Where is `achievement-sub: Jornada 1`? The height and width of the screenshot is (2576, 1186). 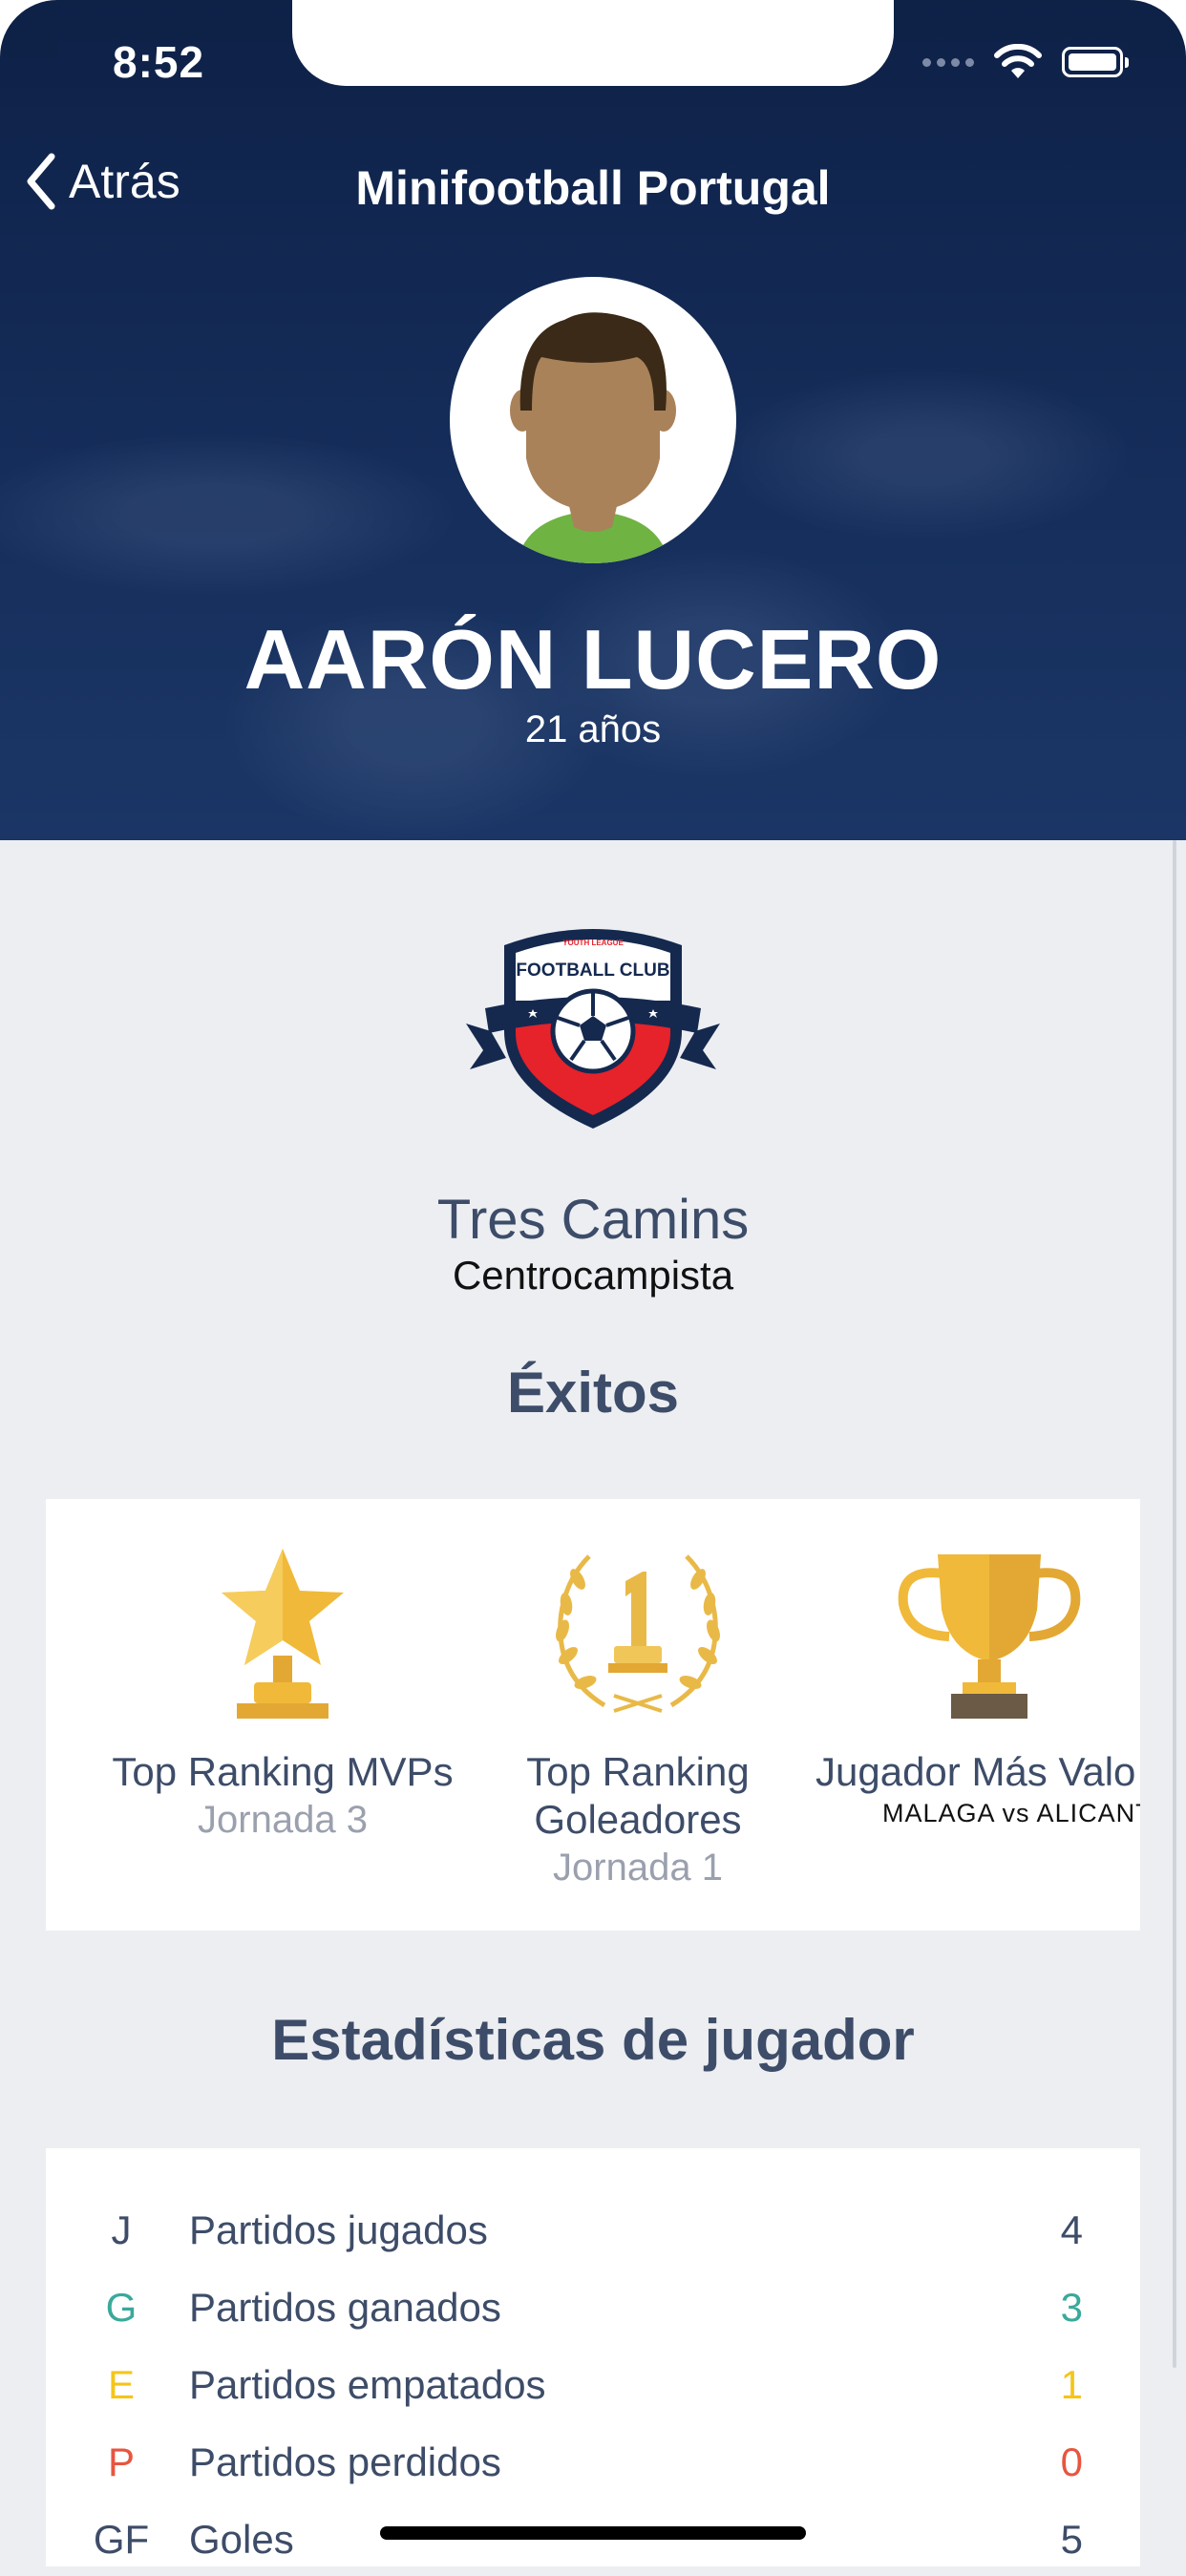
achievement-sub: Jornada 1 is located at coordinates (638, 1868).